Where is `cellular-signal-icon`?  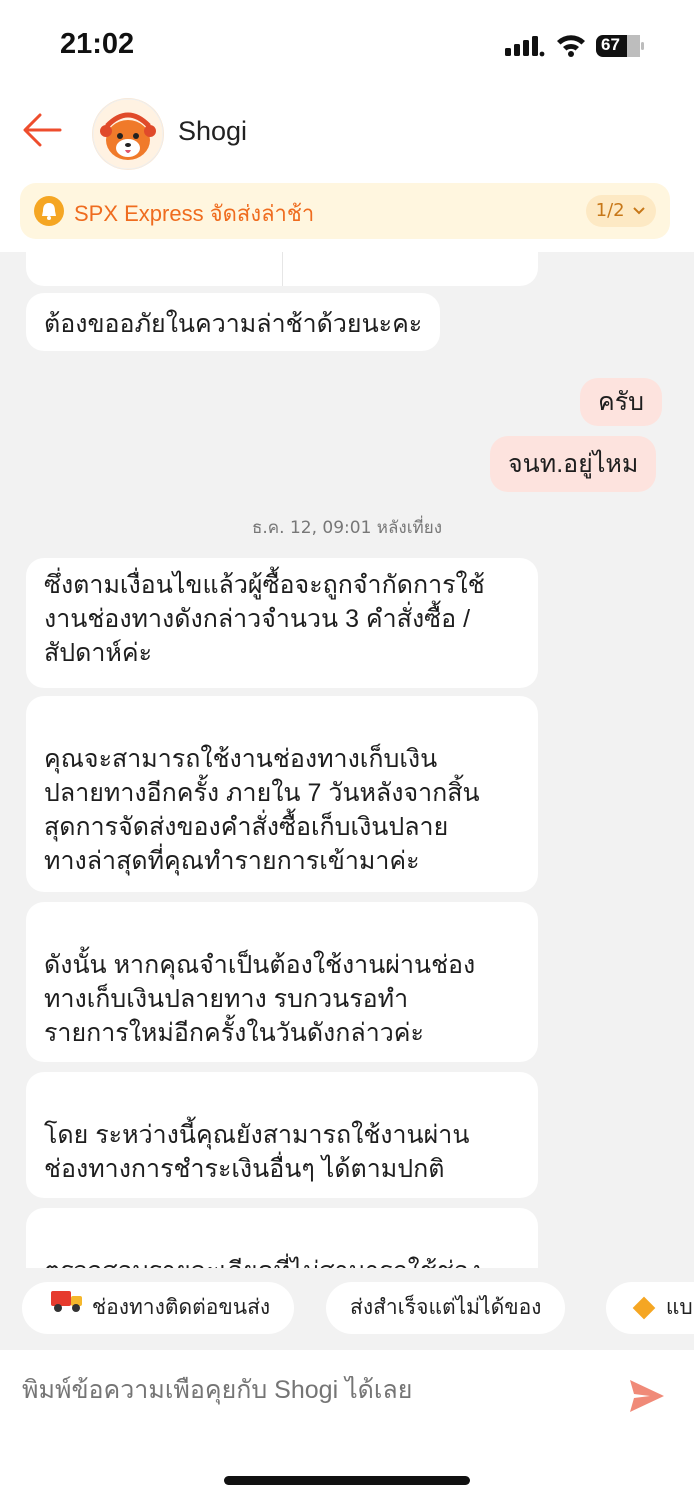
cellular-signal-icon is located at coordinates (525, 46).